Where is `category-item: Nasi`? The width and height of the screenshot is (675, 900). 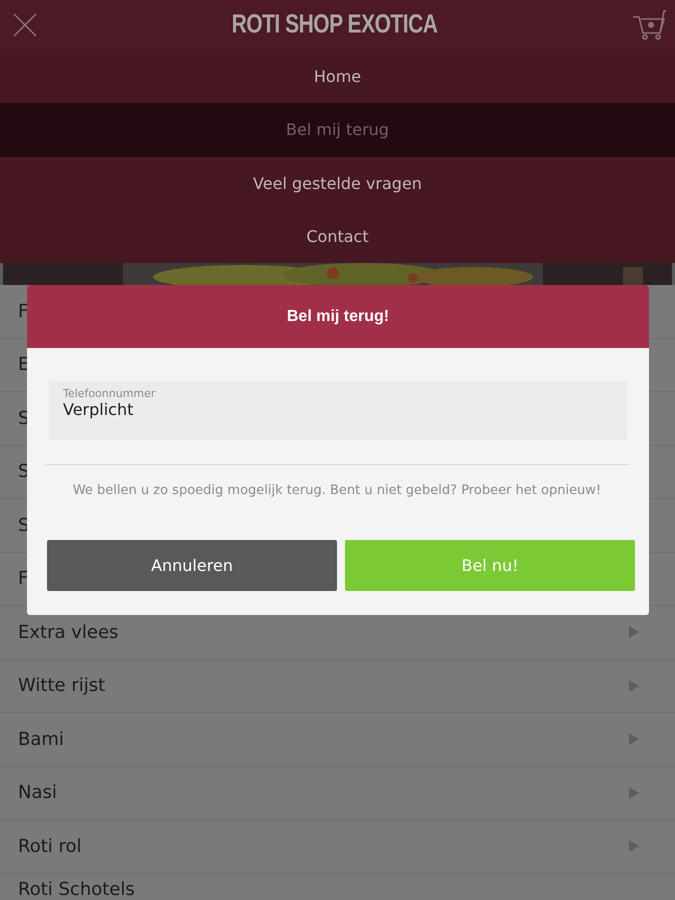 category-item: Nasi is located at coordinates (37, 793).